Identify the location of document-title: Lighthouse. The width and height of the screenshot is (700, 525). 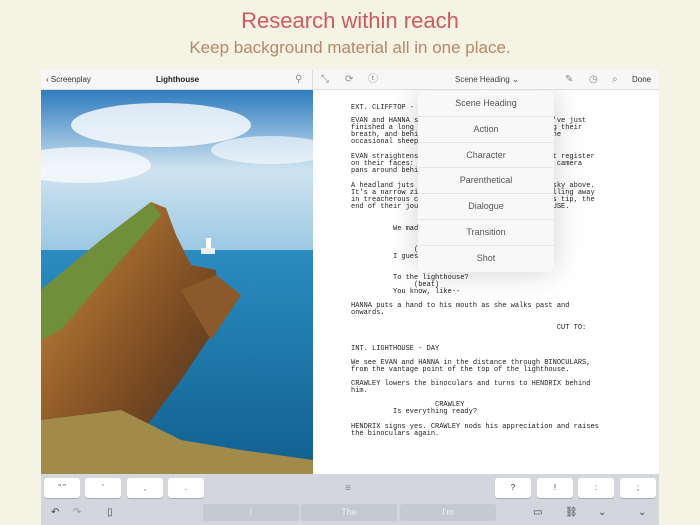
(178, 79).